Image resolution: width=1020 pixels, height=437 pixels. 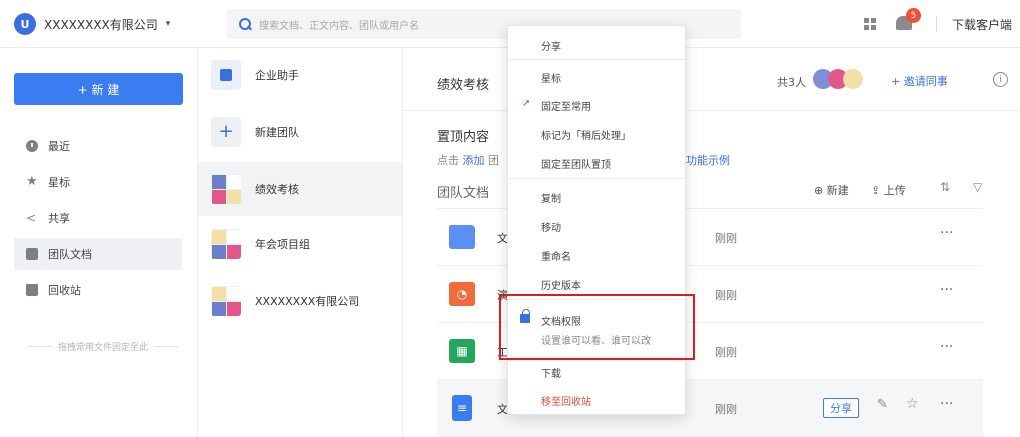 What do you see at coordinates (919, 81) in the screenshot?
I see `invite-button: + 邀请同事` at bounding box center [919, 81].